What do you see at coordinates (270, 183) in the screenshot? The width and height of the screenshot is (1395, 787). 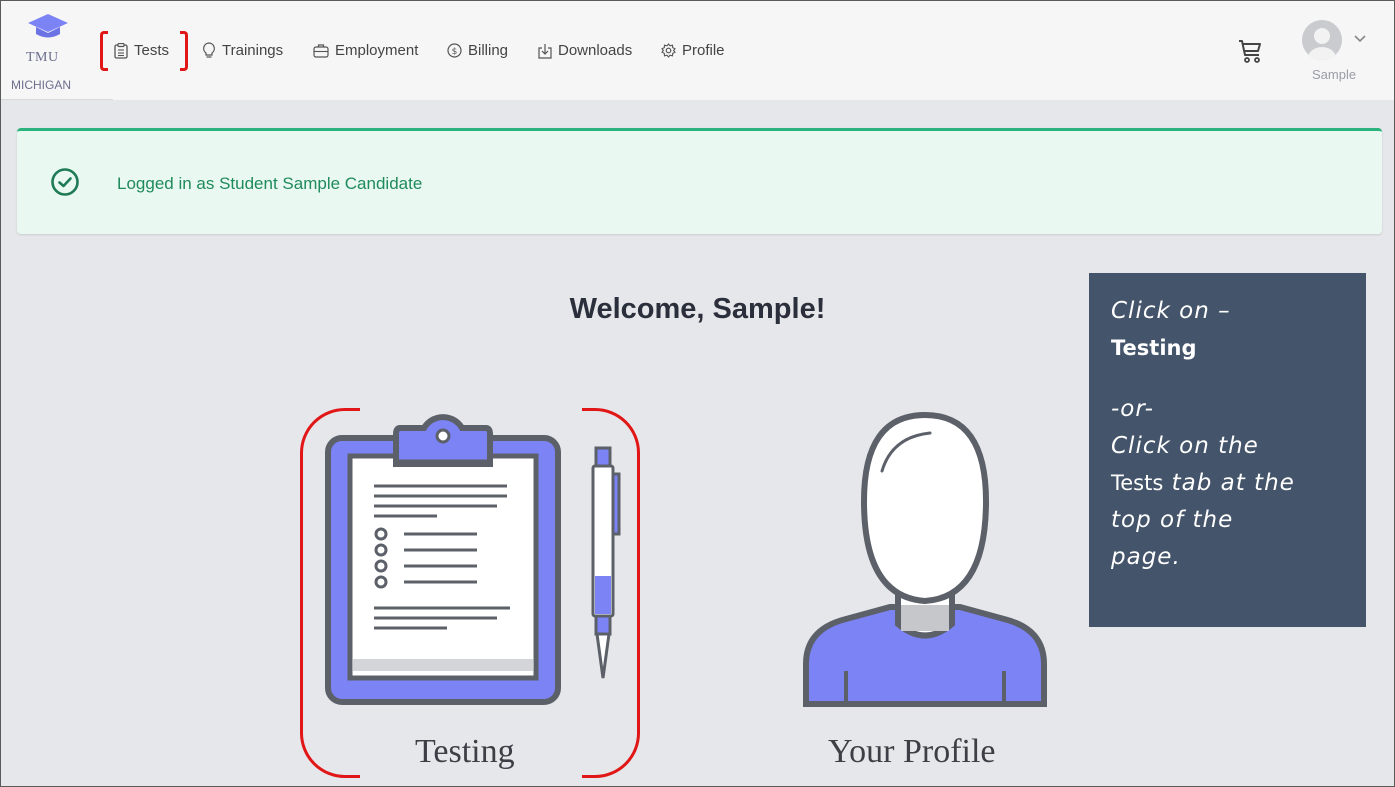 I see `alert-message: Logged in as Student Sample Candidate` at bounding box center [270, 183].